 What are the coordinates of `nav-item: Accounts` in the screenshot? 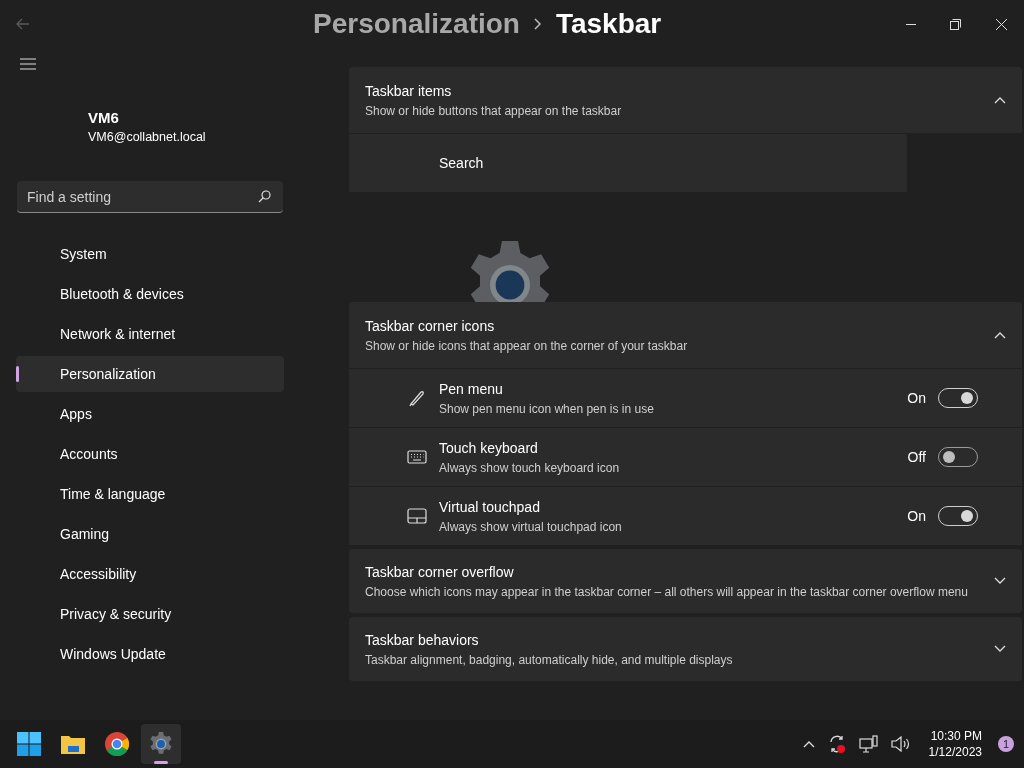 It's located at (150, 454).